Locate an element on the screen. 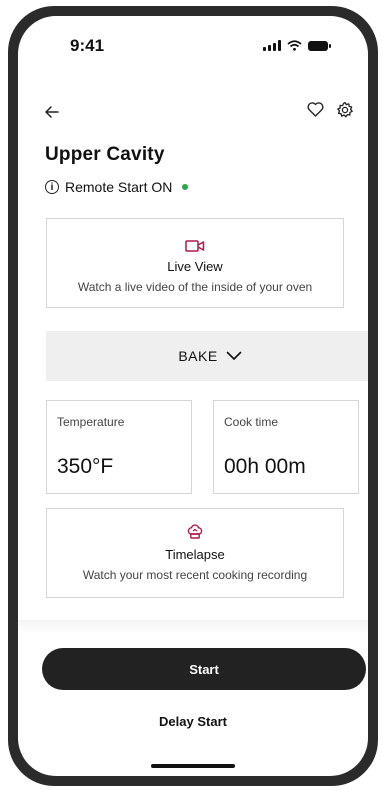 This screenshot has height=791, width=383. status-dot is located at coordinates (185, 187).